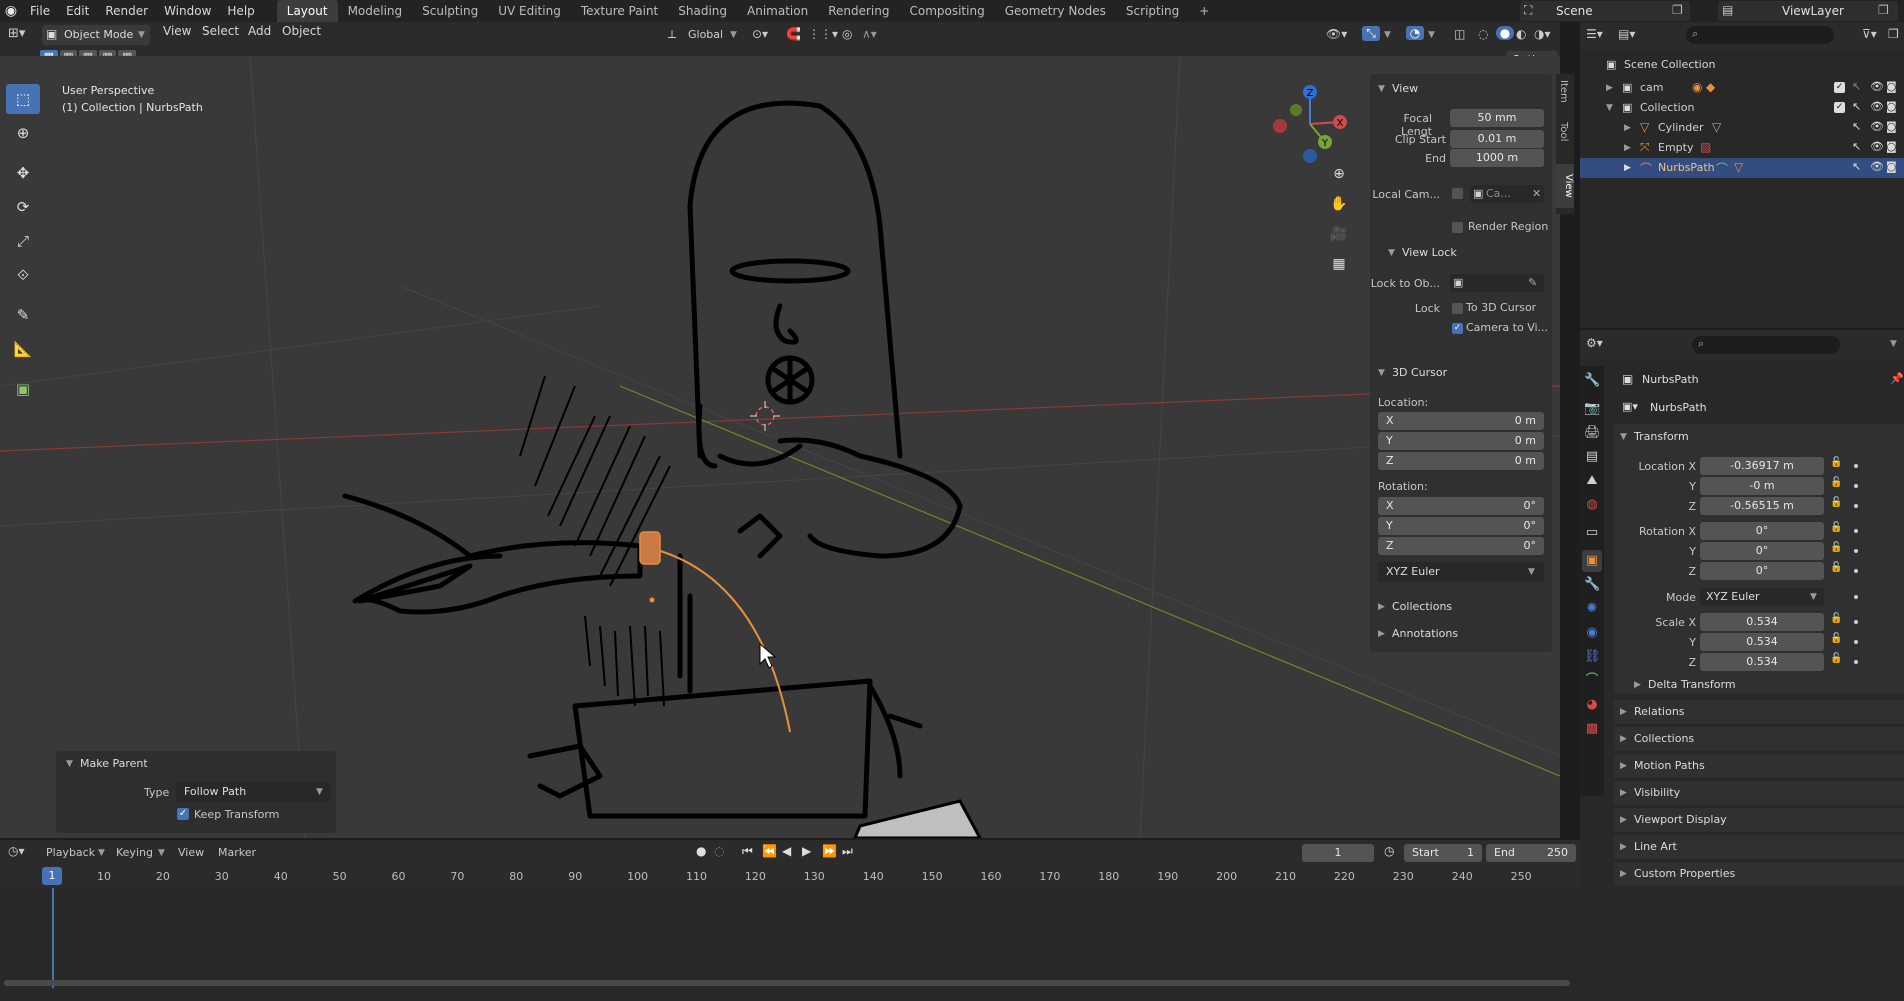 This screenshot has width=1904, height=1001. I want to click on outliner-row-collection: ▼ ▣ Collection ✓ ↖ 👁 ◙, so click(1742, 108).